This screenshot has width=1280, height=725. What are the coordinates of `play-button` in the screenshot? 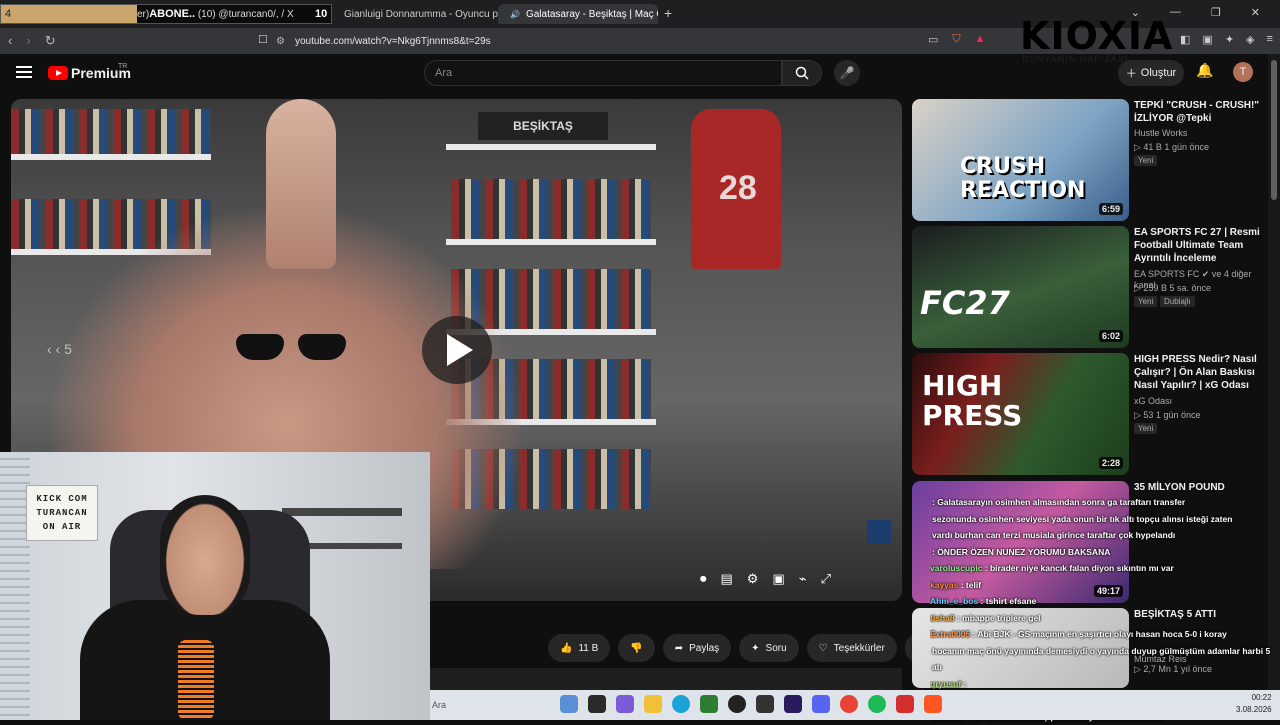 It's located at (457, 350).